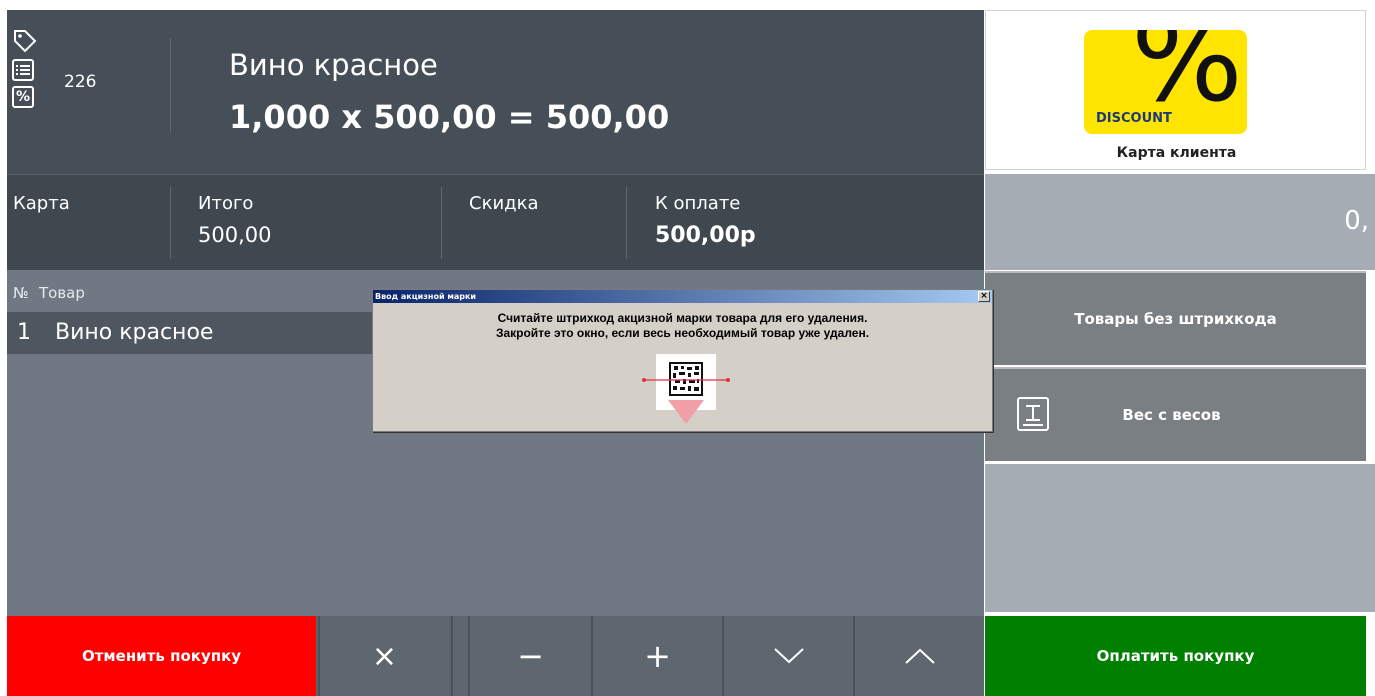  What do you see at coordinates (170, 85) in the screenshot?
I see `header-divider` at bounding box center [170, 85].